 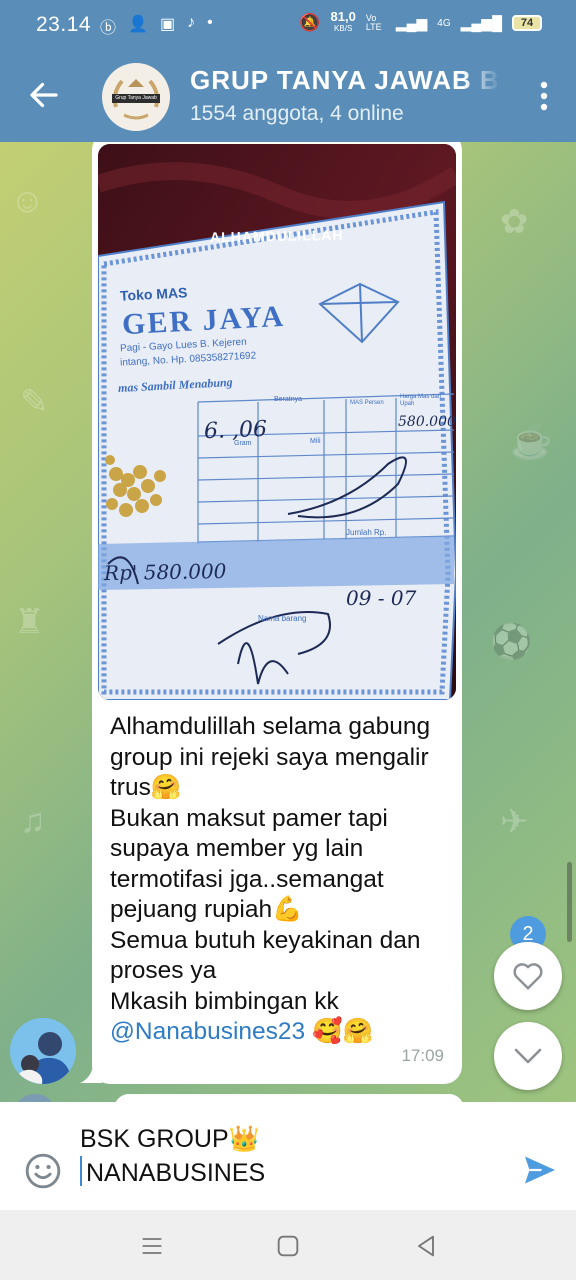 I want to click on scroll-down-button, so click(x=528, y=1056).